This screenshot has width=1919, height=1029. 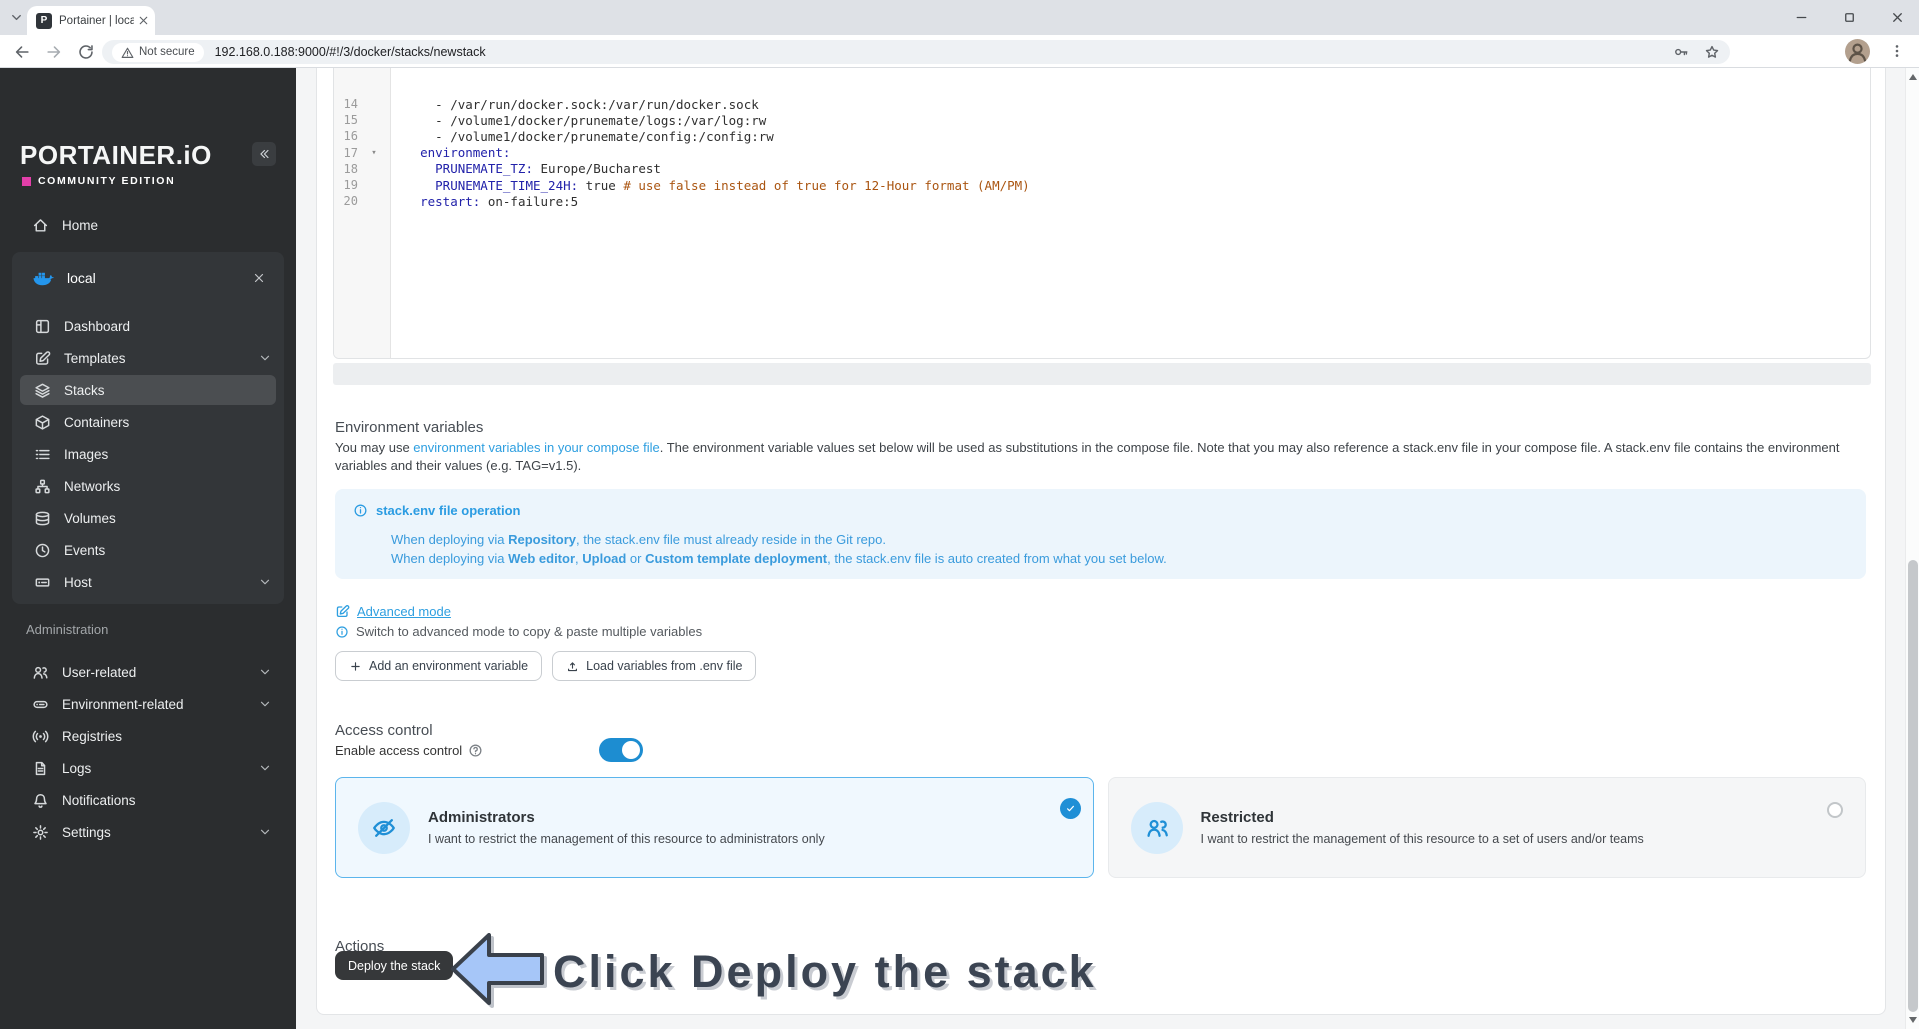 I want to click on sidebar-item-label: Images, so click(x=86, y=454).